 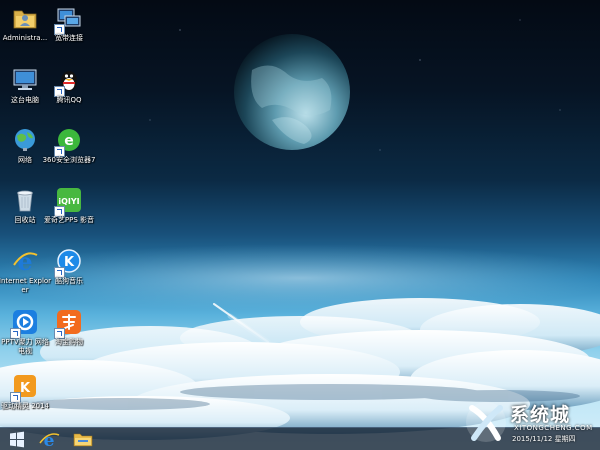 I want to click on desktop-icon-driver-genius: K 驱动精灵 2014, so click(x=25, y=401).